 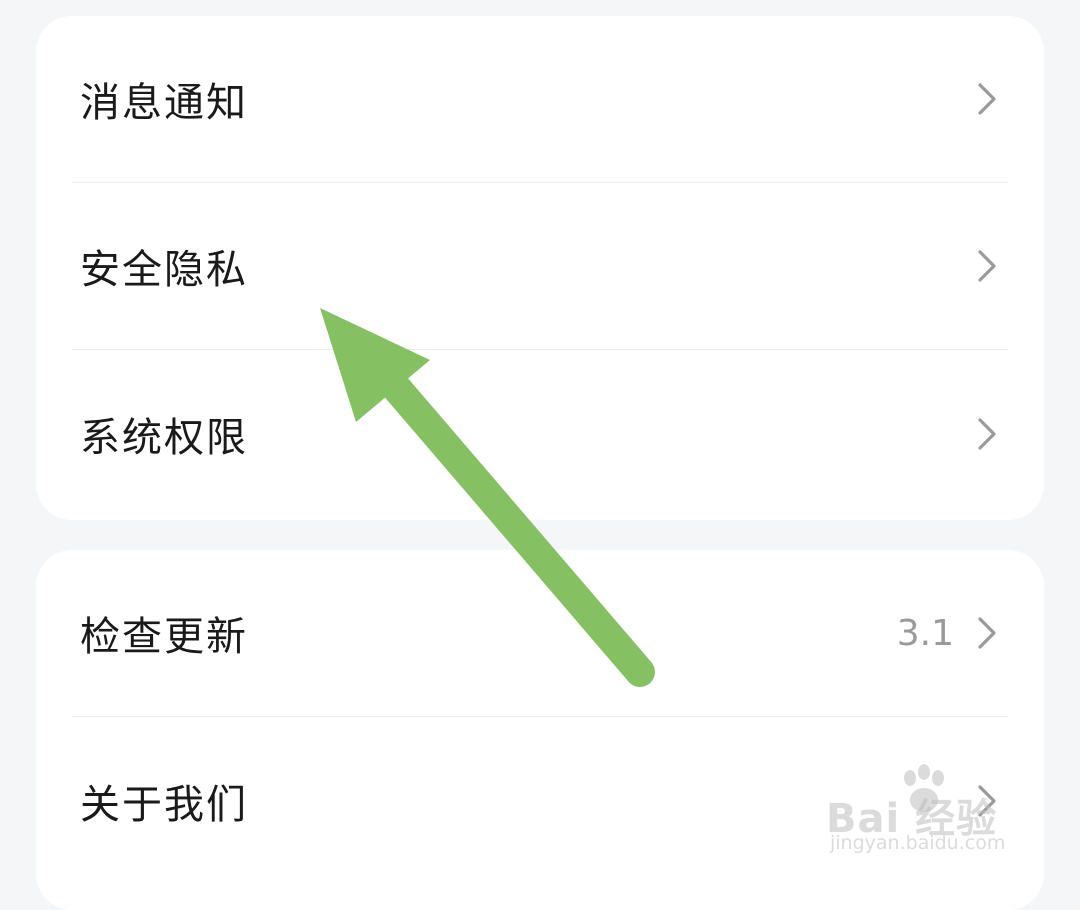 I want to click on baidu-jingyan-watermark: Bai 经验 jingyan.baidu.com, so click(x=931, y=812).